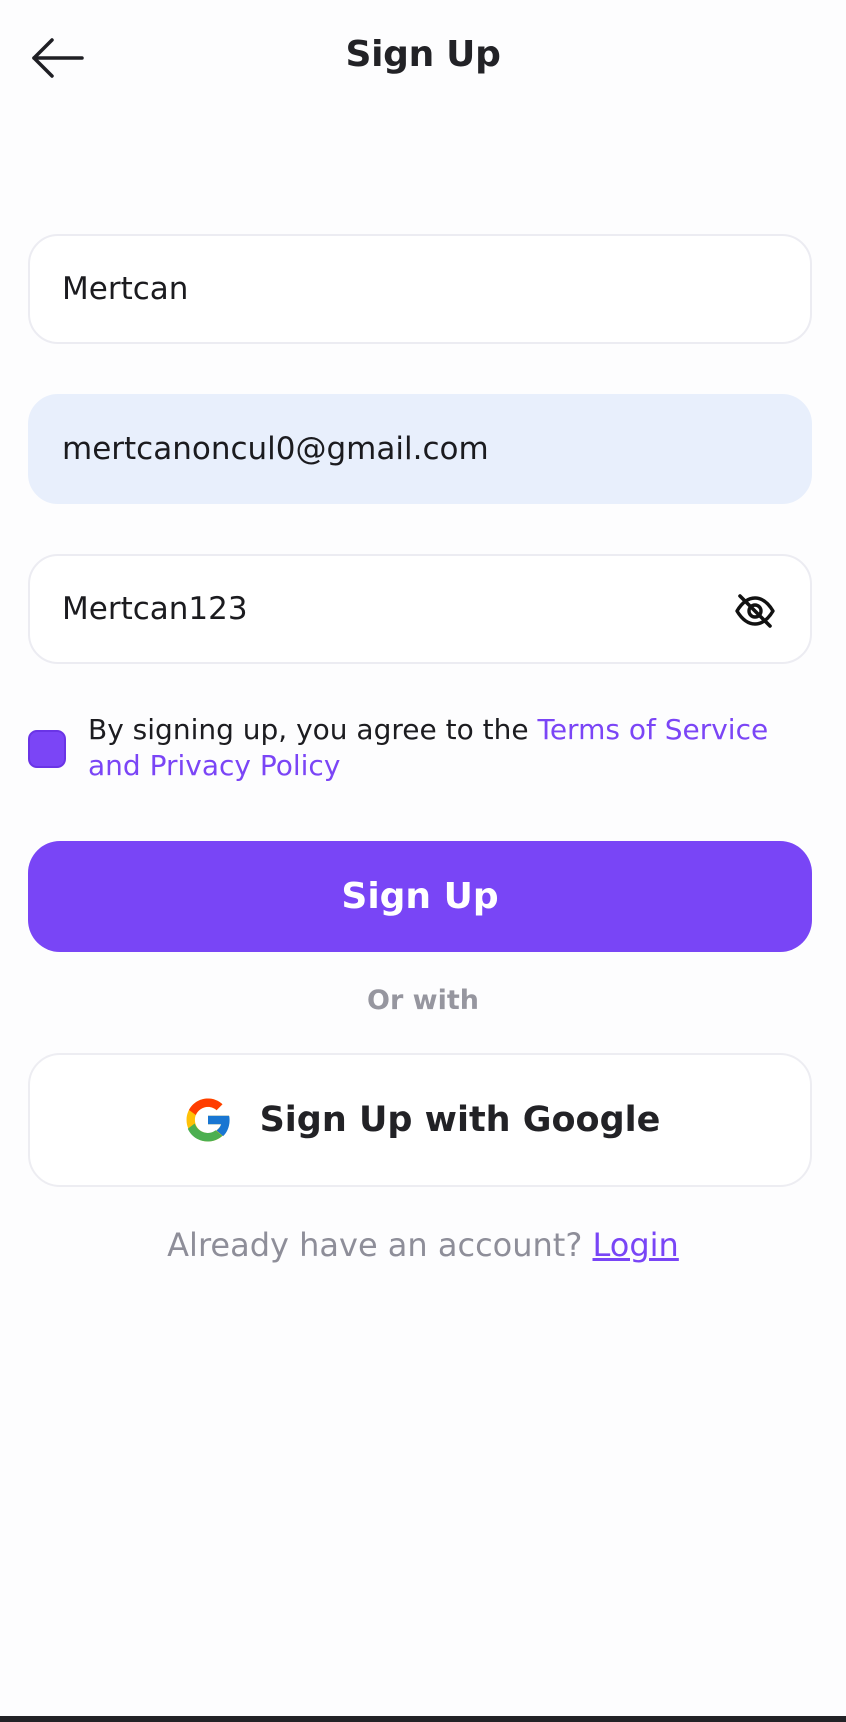 The image size is (846, 1722). Describe the element at coordinates (380, 1245) in the screenshot. I see `login-prompt: Already have an account?` at that location.